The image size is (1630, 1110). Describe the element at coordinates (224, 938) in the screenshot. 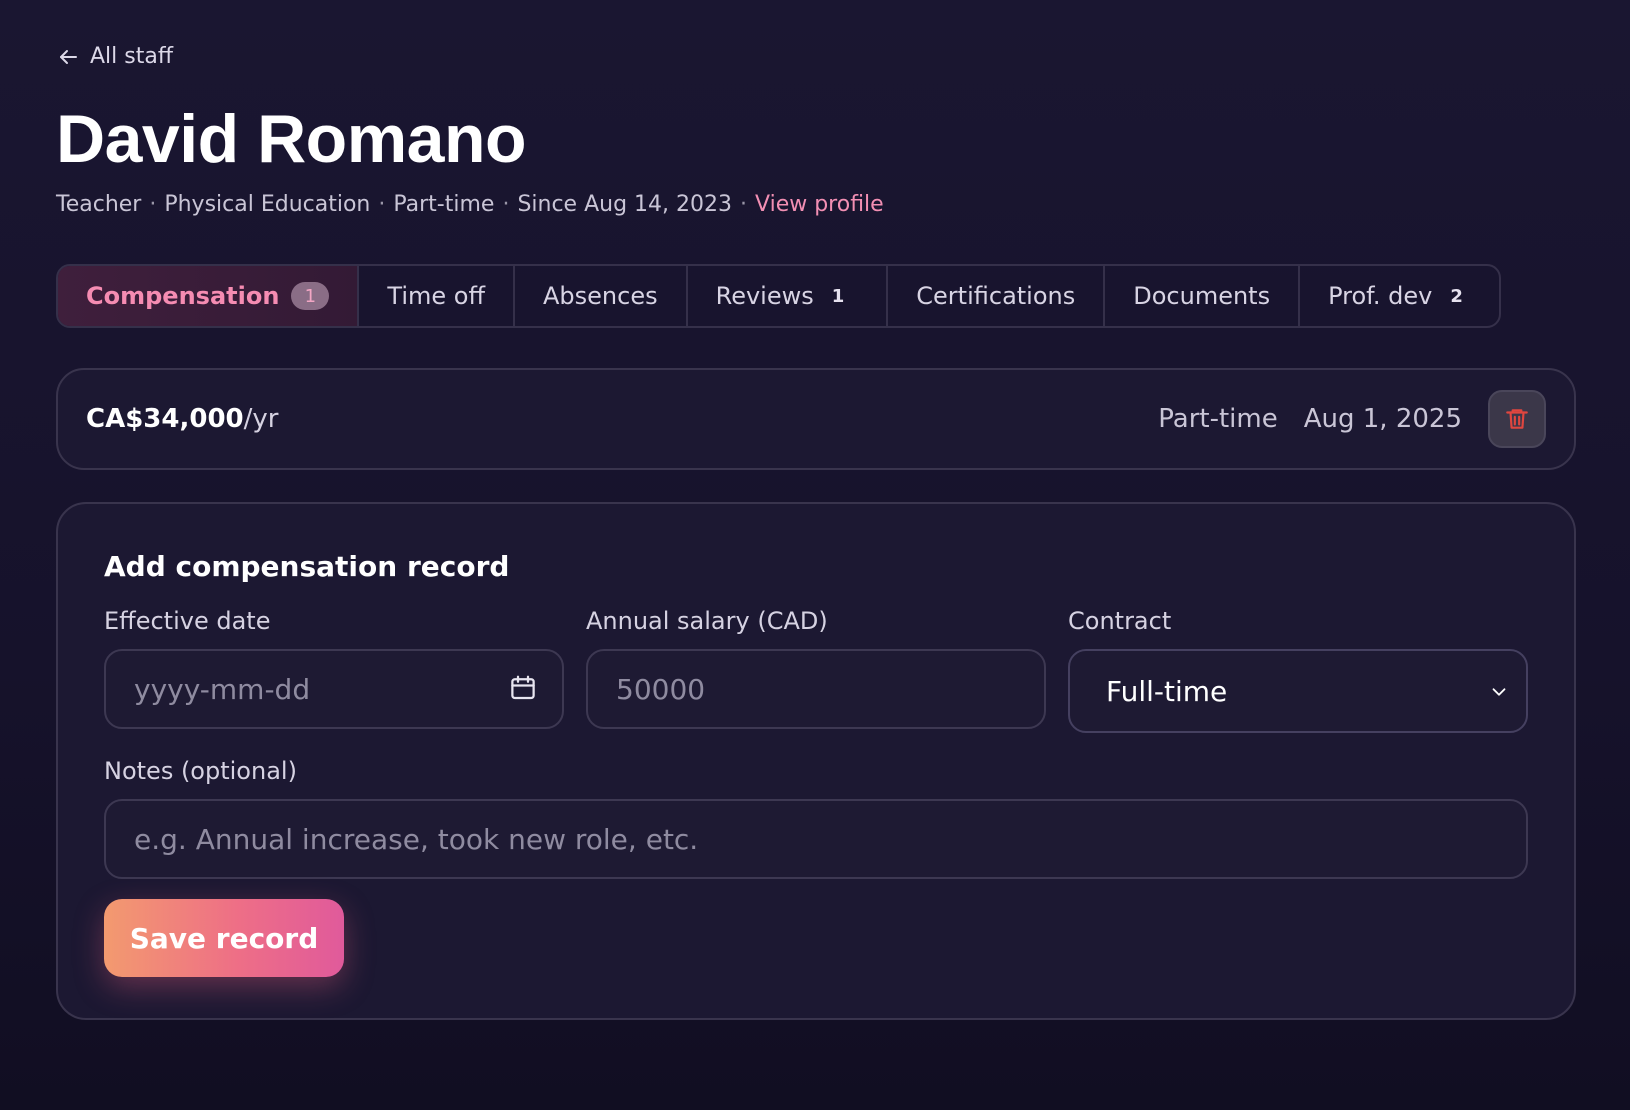

I see `save-record-button: Save record` at that location.